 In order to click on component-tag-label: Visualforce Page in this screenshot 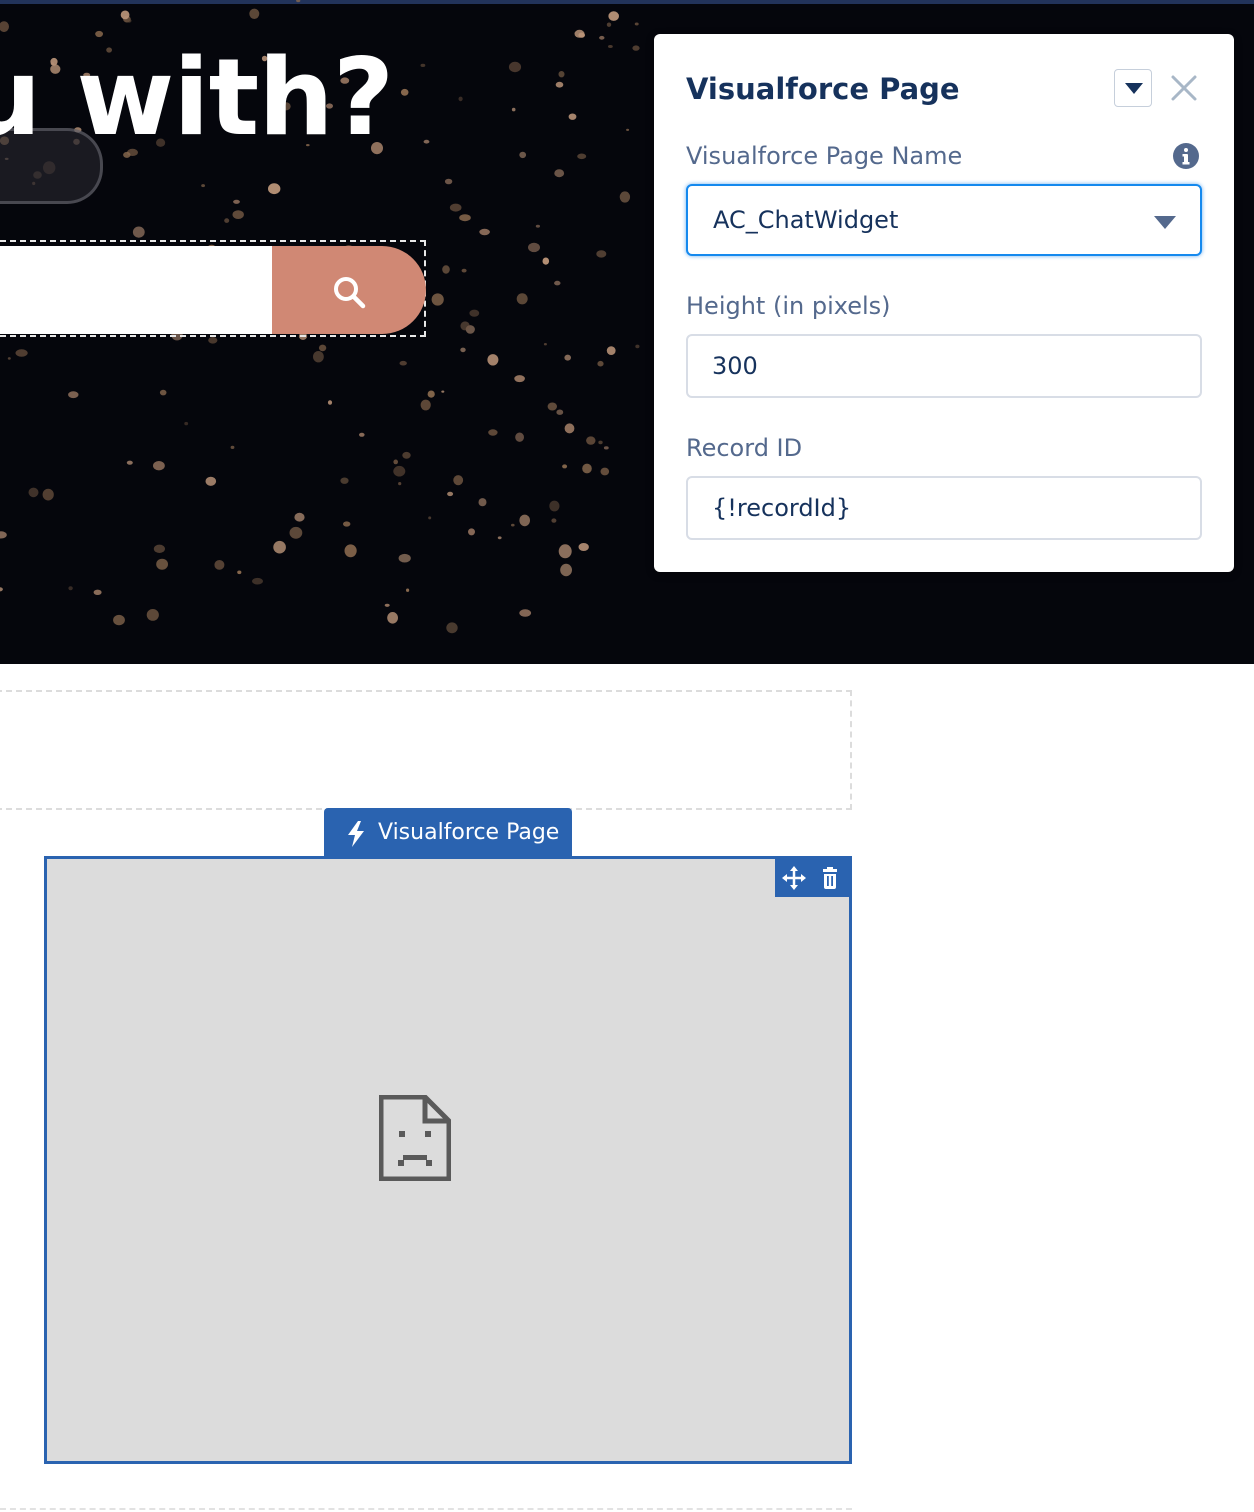, I will do `click(469, 832)`.